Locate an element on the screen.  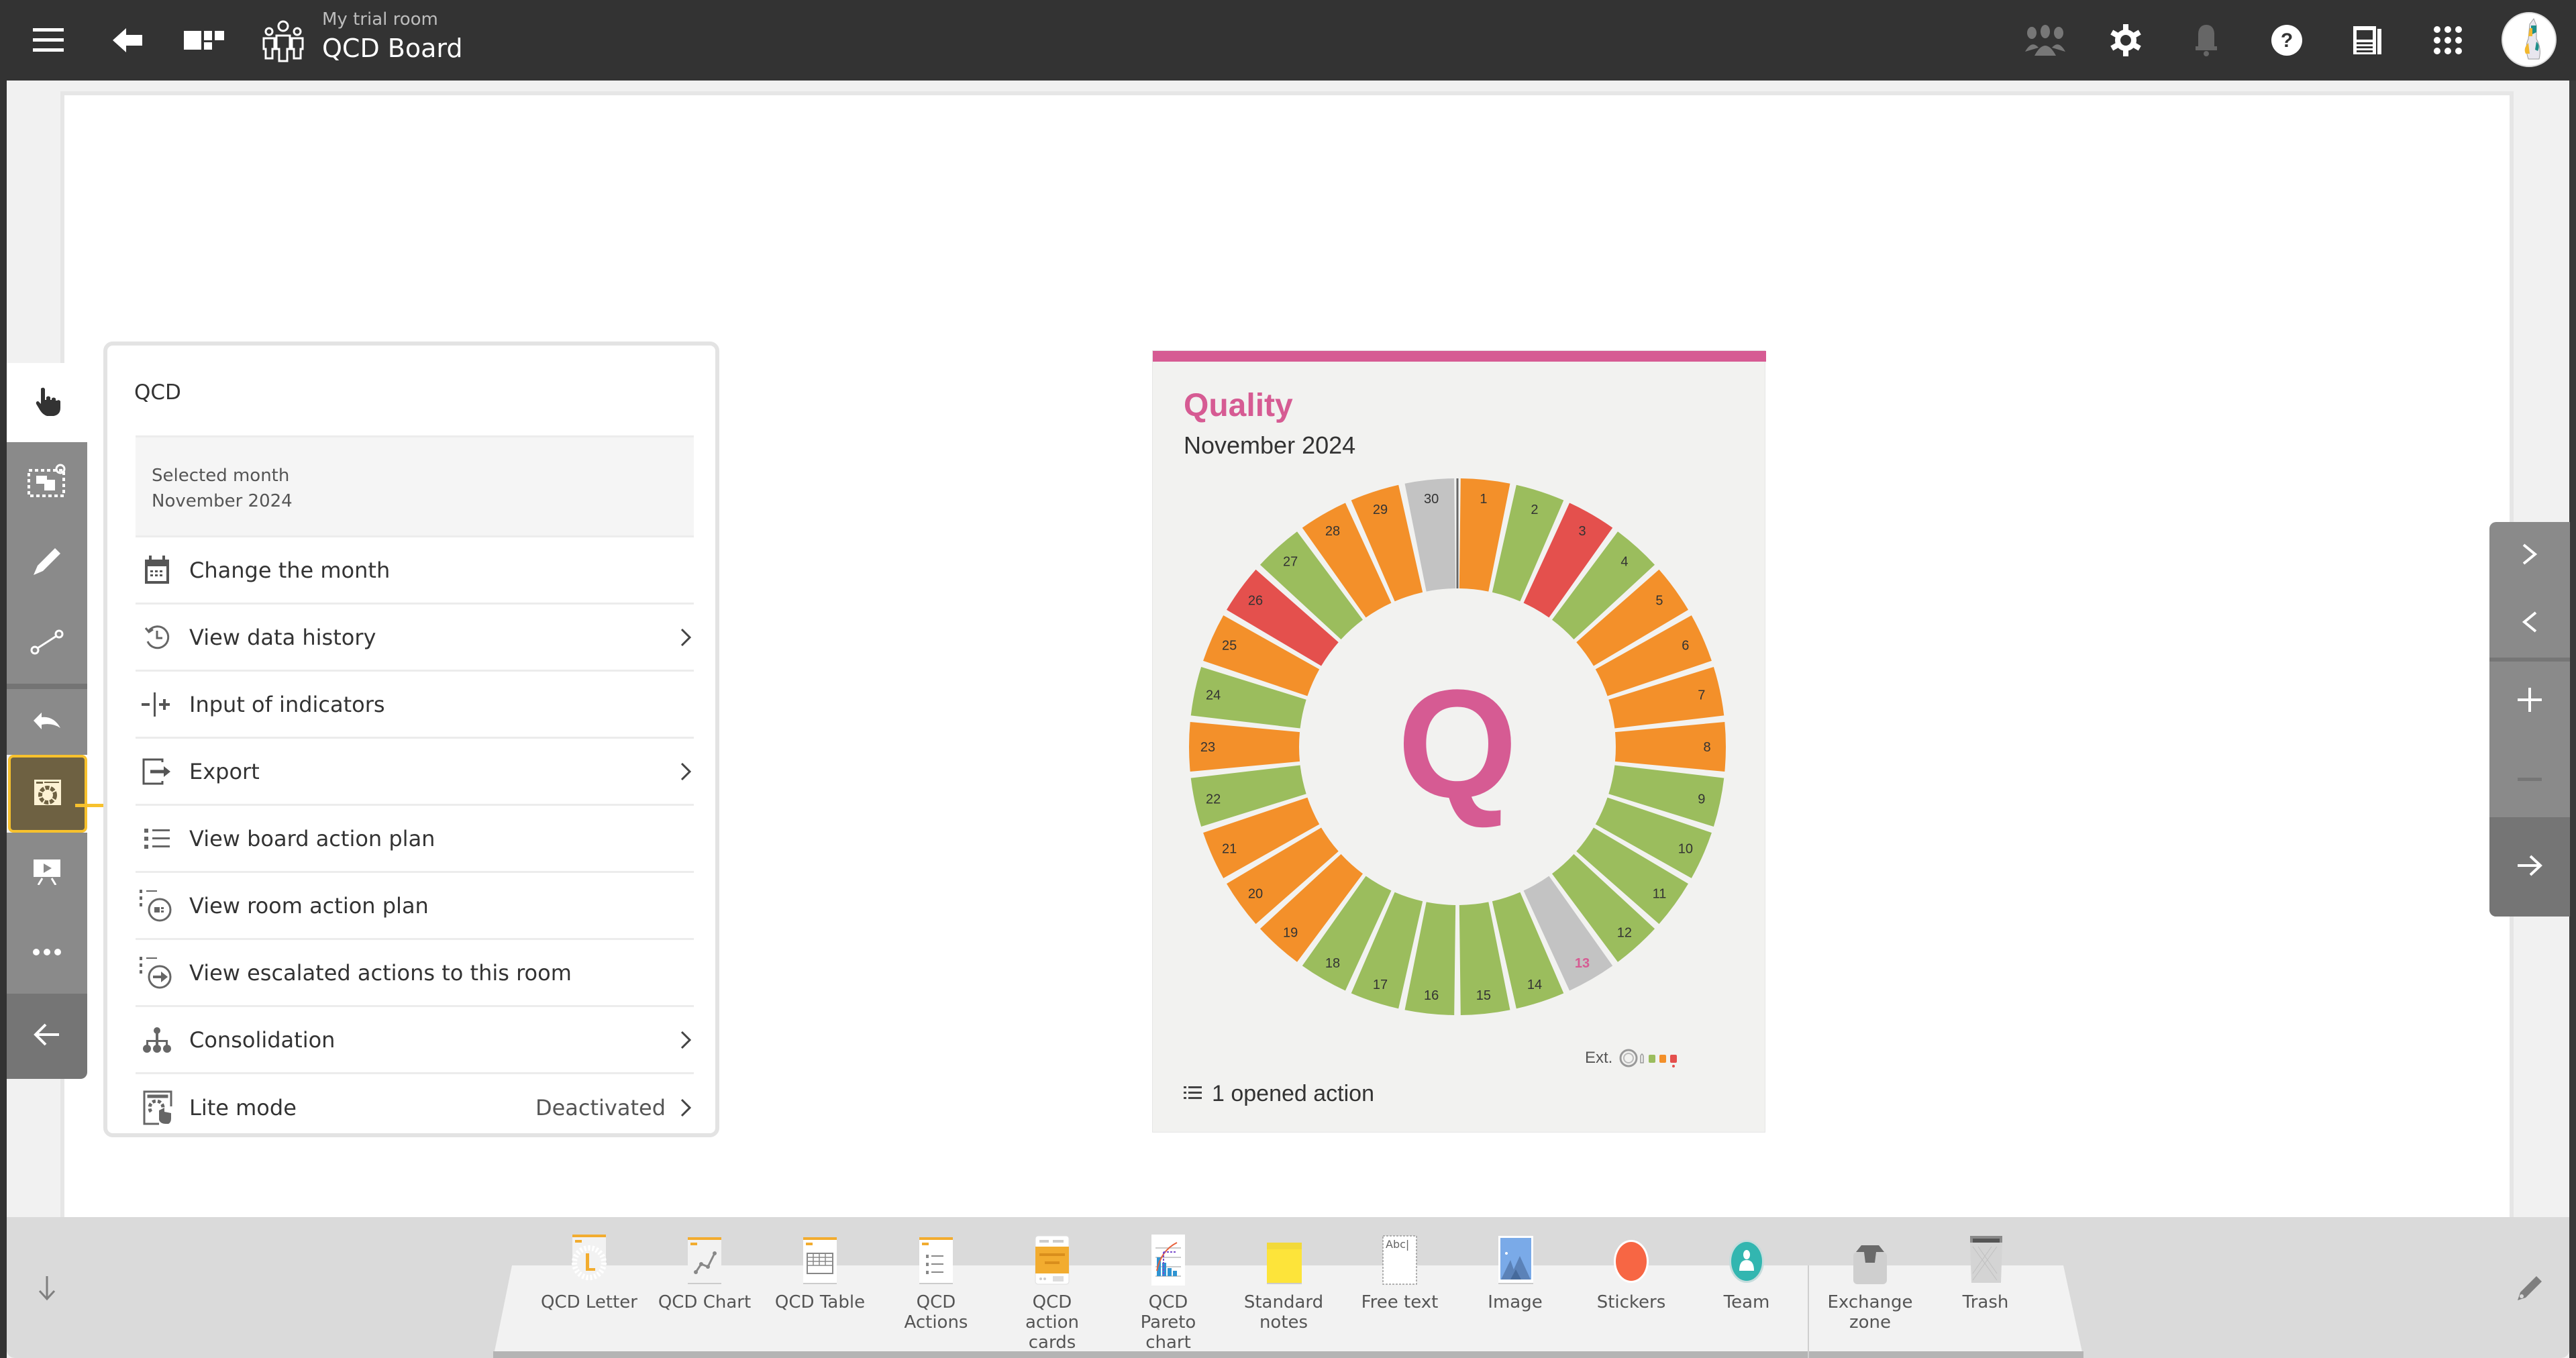
more-icon is located at coordinates (47, 953).